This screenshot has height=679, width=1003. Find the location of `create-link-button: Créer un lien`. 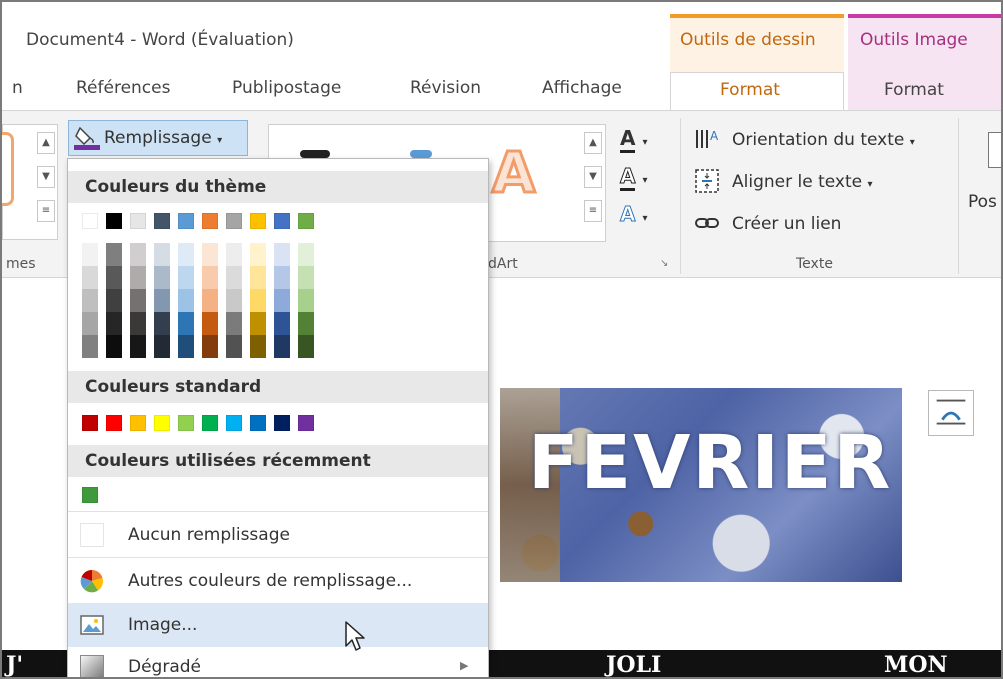

create-link-button: Créer un lien is located at coordinates (786, 224).